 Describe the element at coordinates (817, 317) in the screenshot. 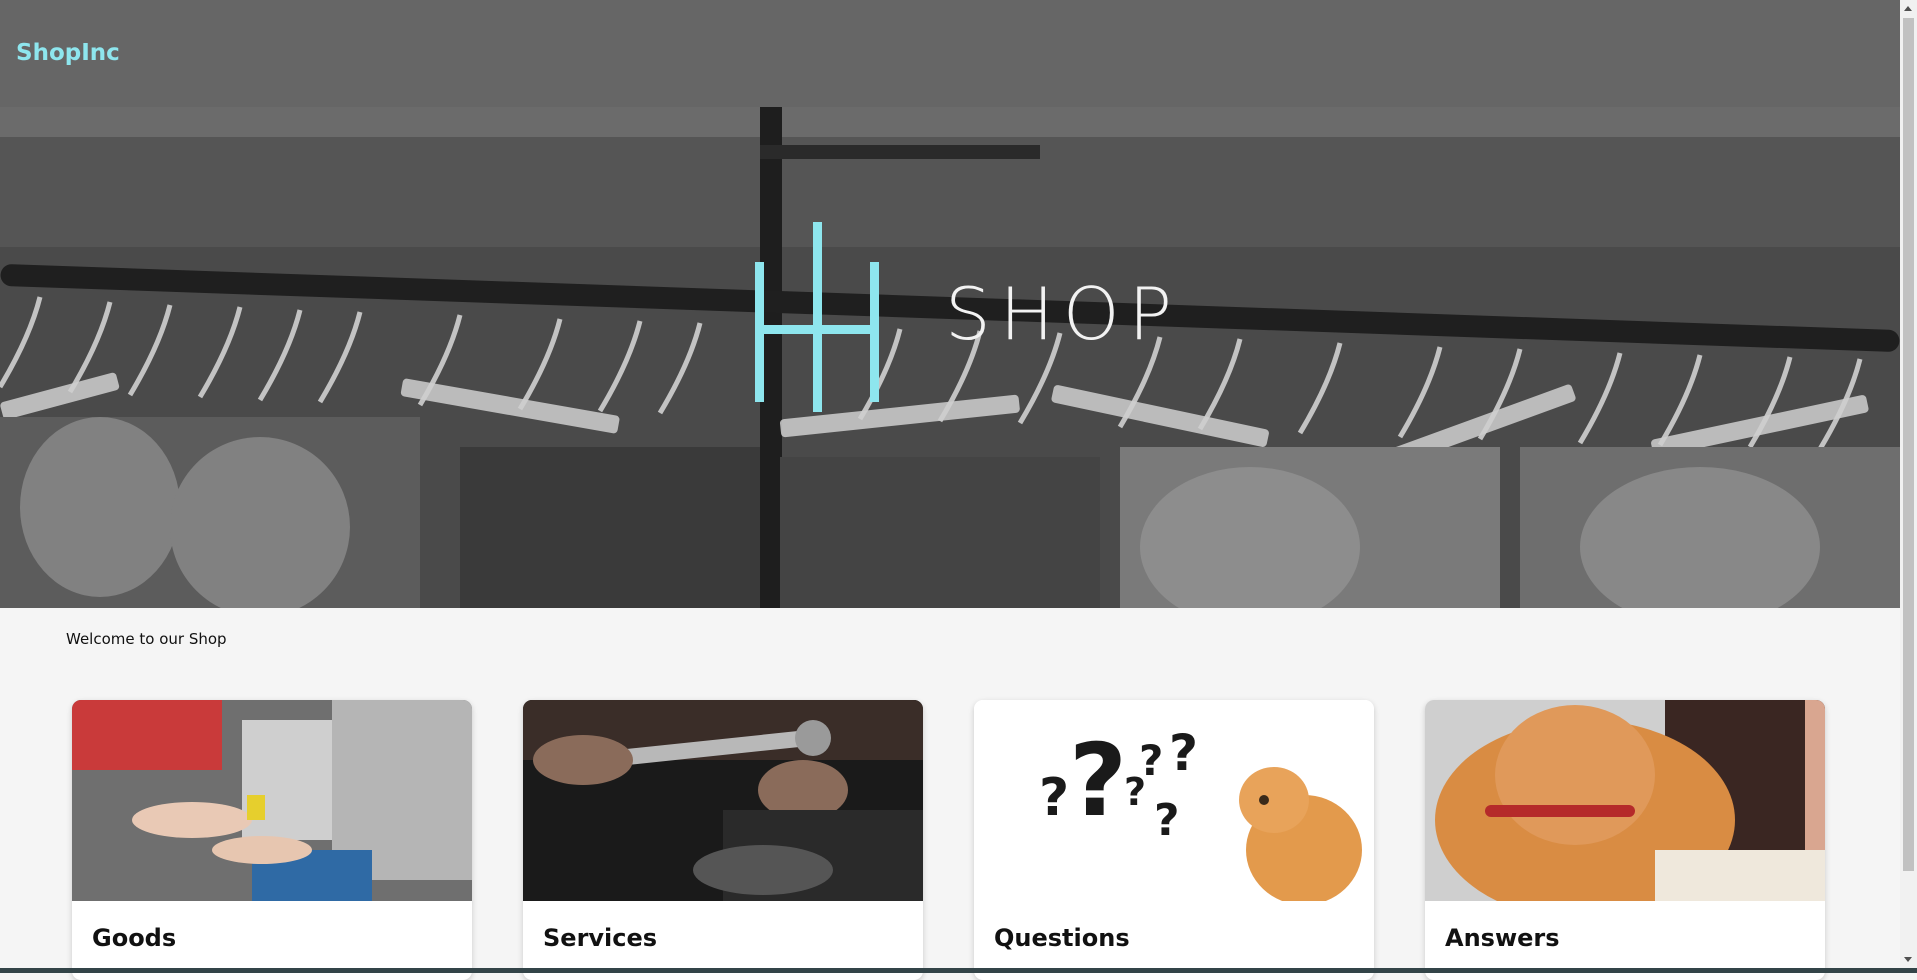

I see `hh-monogram-icon` at that location.